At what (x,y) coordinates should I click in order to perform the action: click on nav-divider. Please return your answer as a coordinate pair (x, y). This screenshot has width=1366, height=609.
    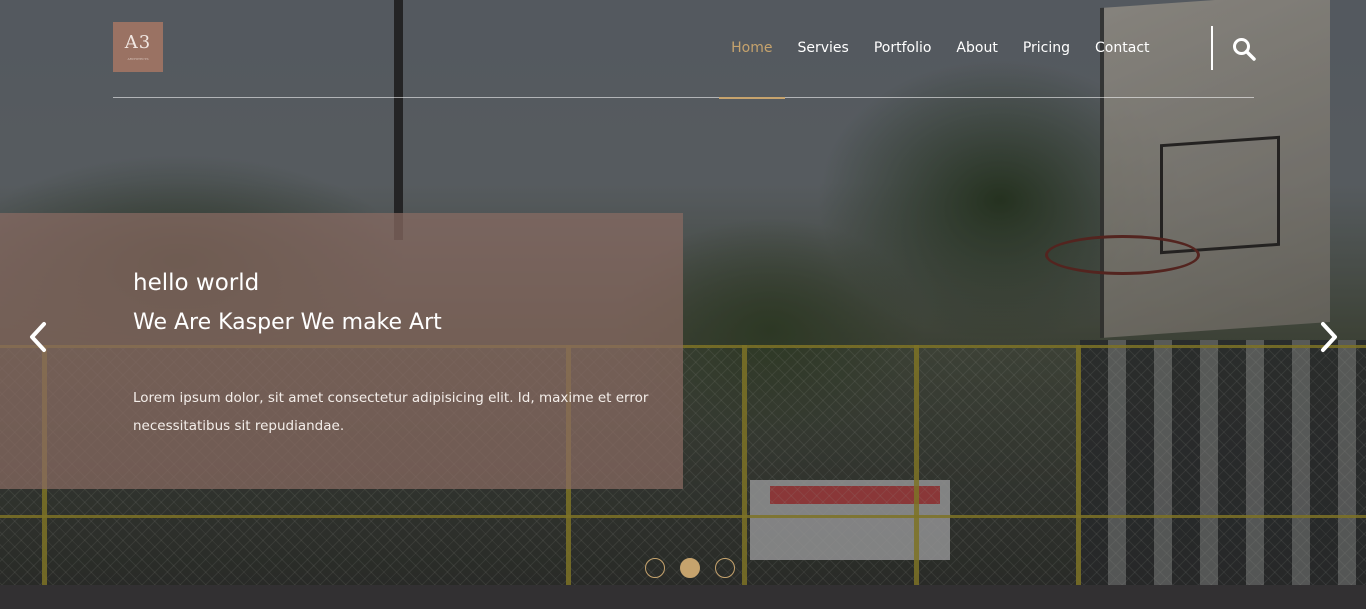
    Looking at the image, I should click on (1212, 48).